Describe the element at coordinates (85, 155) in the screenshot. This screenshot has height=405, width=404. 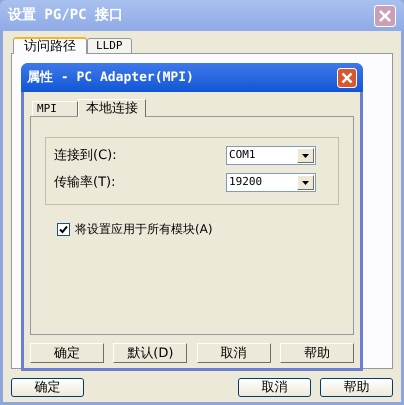
I see `field-label: 连接到(C):` at that location.